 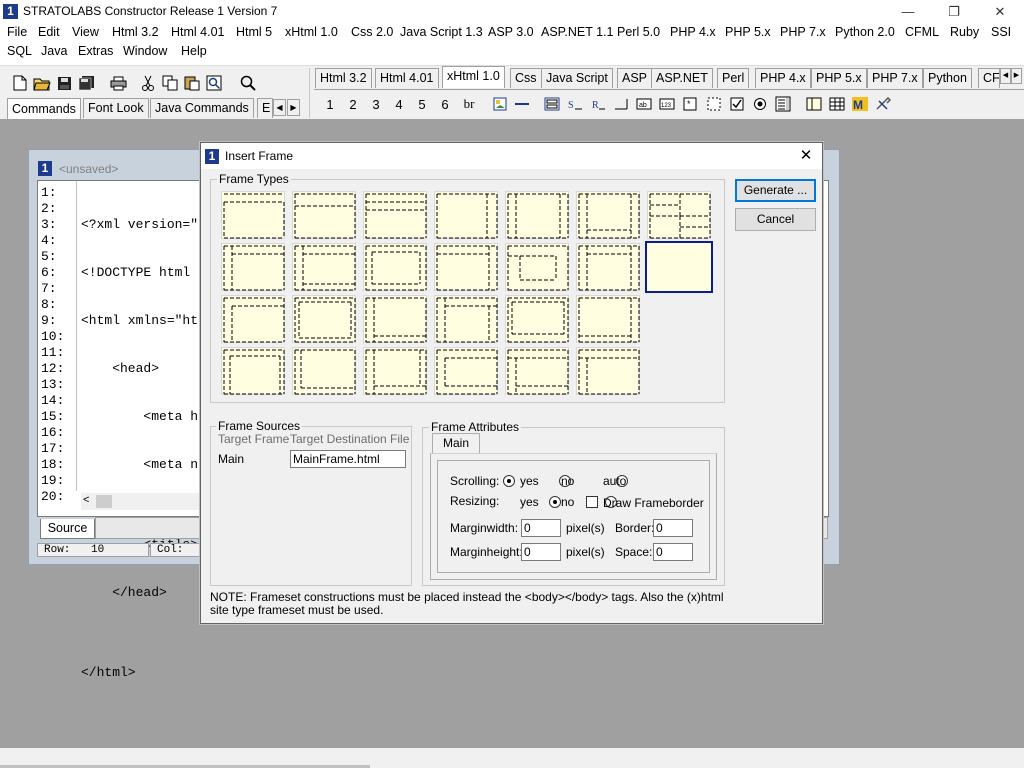 What do you see at coordinates (511, 32) in the screenshot?
I see `menu-asp30: ASP 3.0` at bounding box center [511, 32].